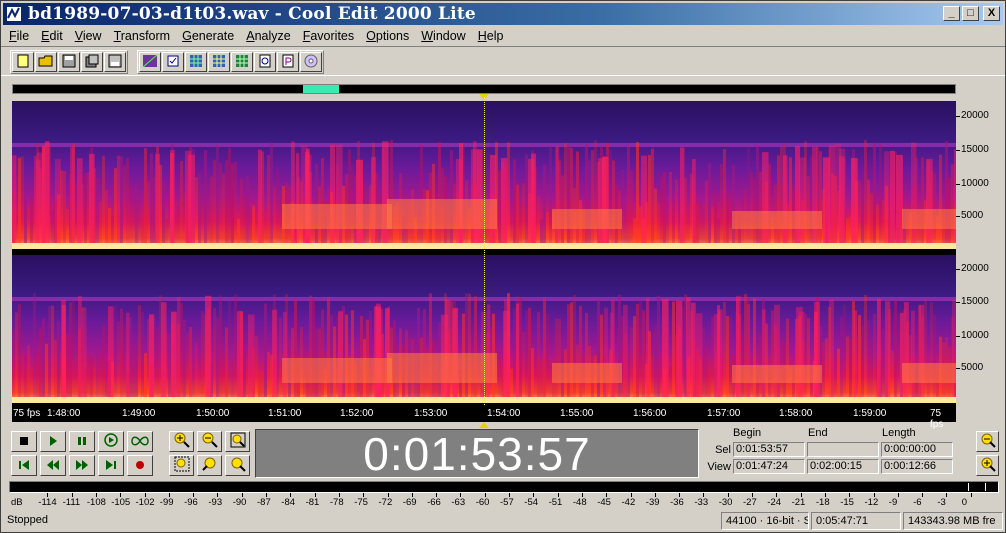 This screenshot has width=1006, height=533. What do you see at coordinates (477, 453) in the screenshot?
I see `current-time: 0:01:53:57` at bounding box center [477, 453].